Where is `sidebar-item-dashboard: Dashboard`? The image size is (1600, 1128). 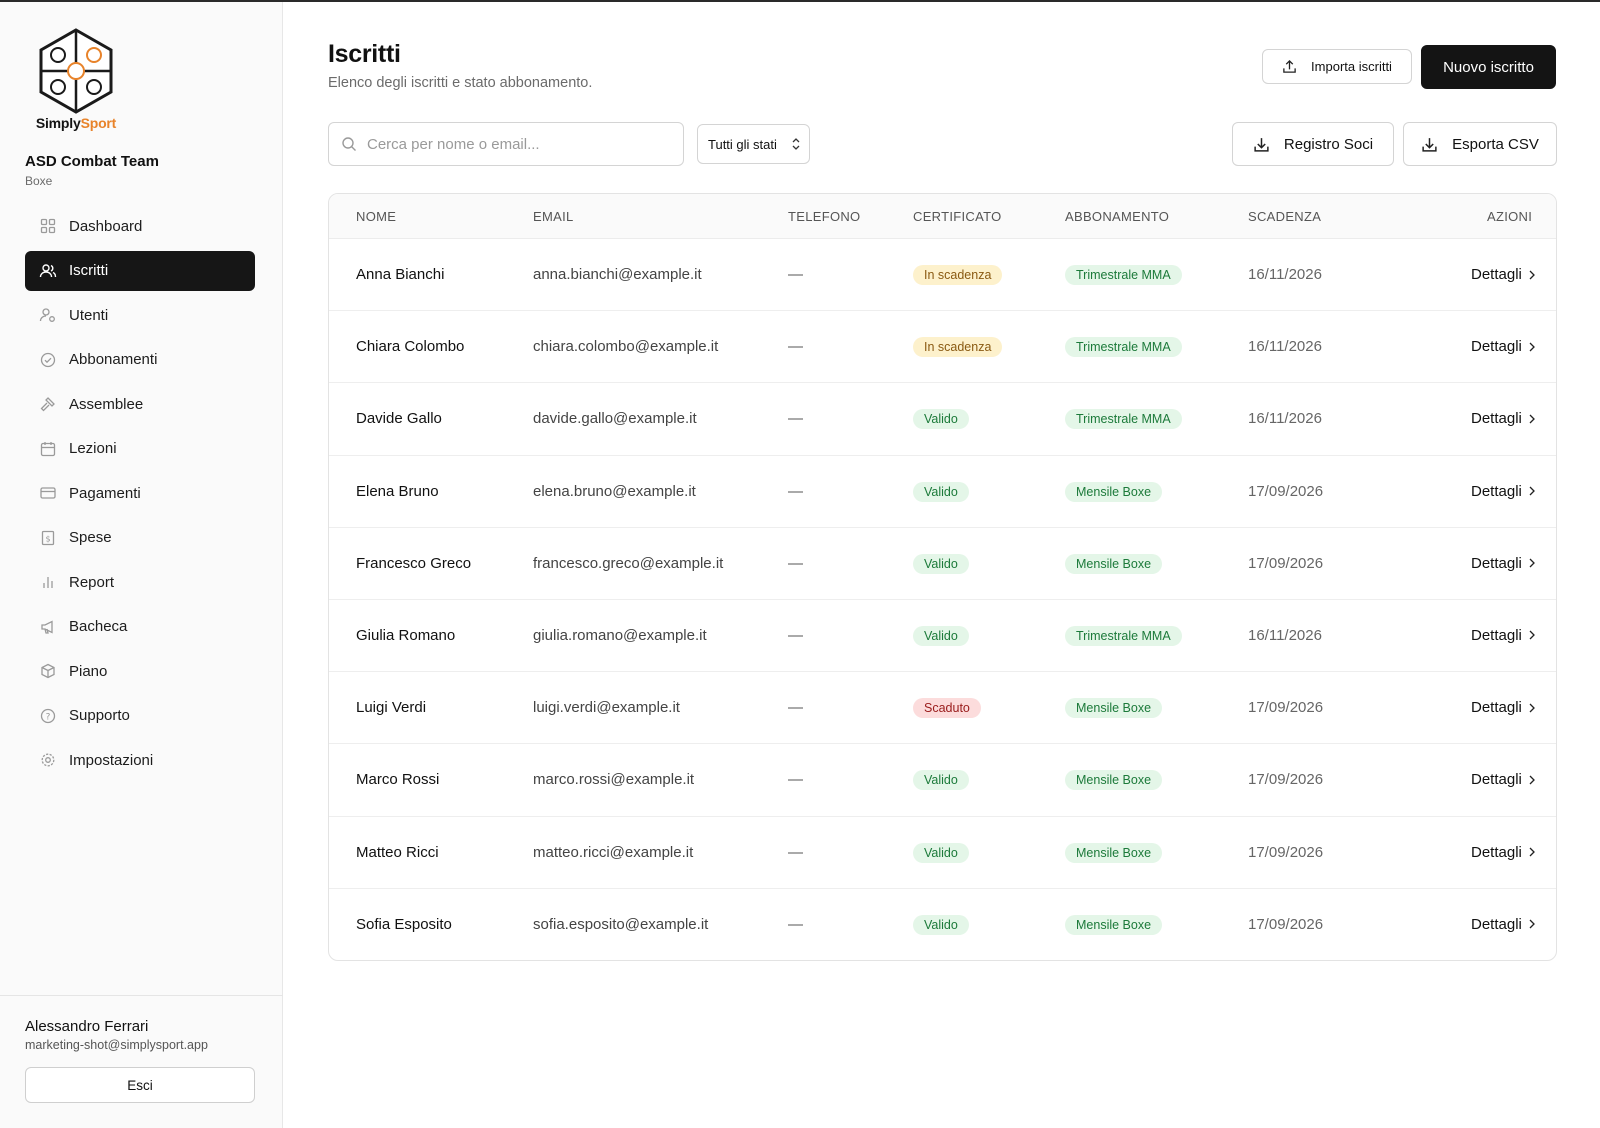
sidebar-item-dashboard: Dashboard is located at coordinates (140, 226).